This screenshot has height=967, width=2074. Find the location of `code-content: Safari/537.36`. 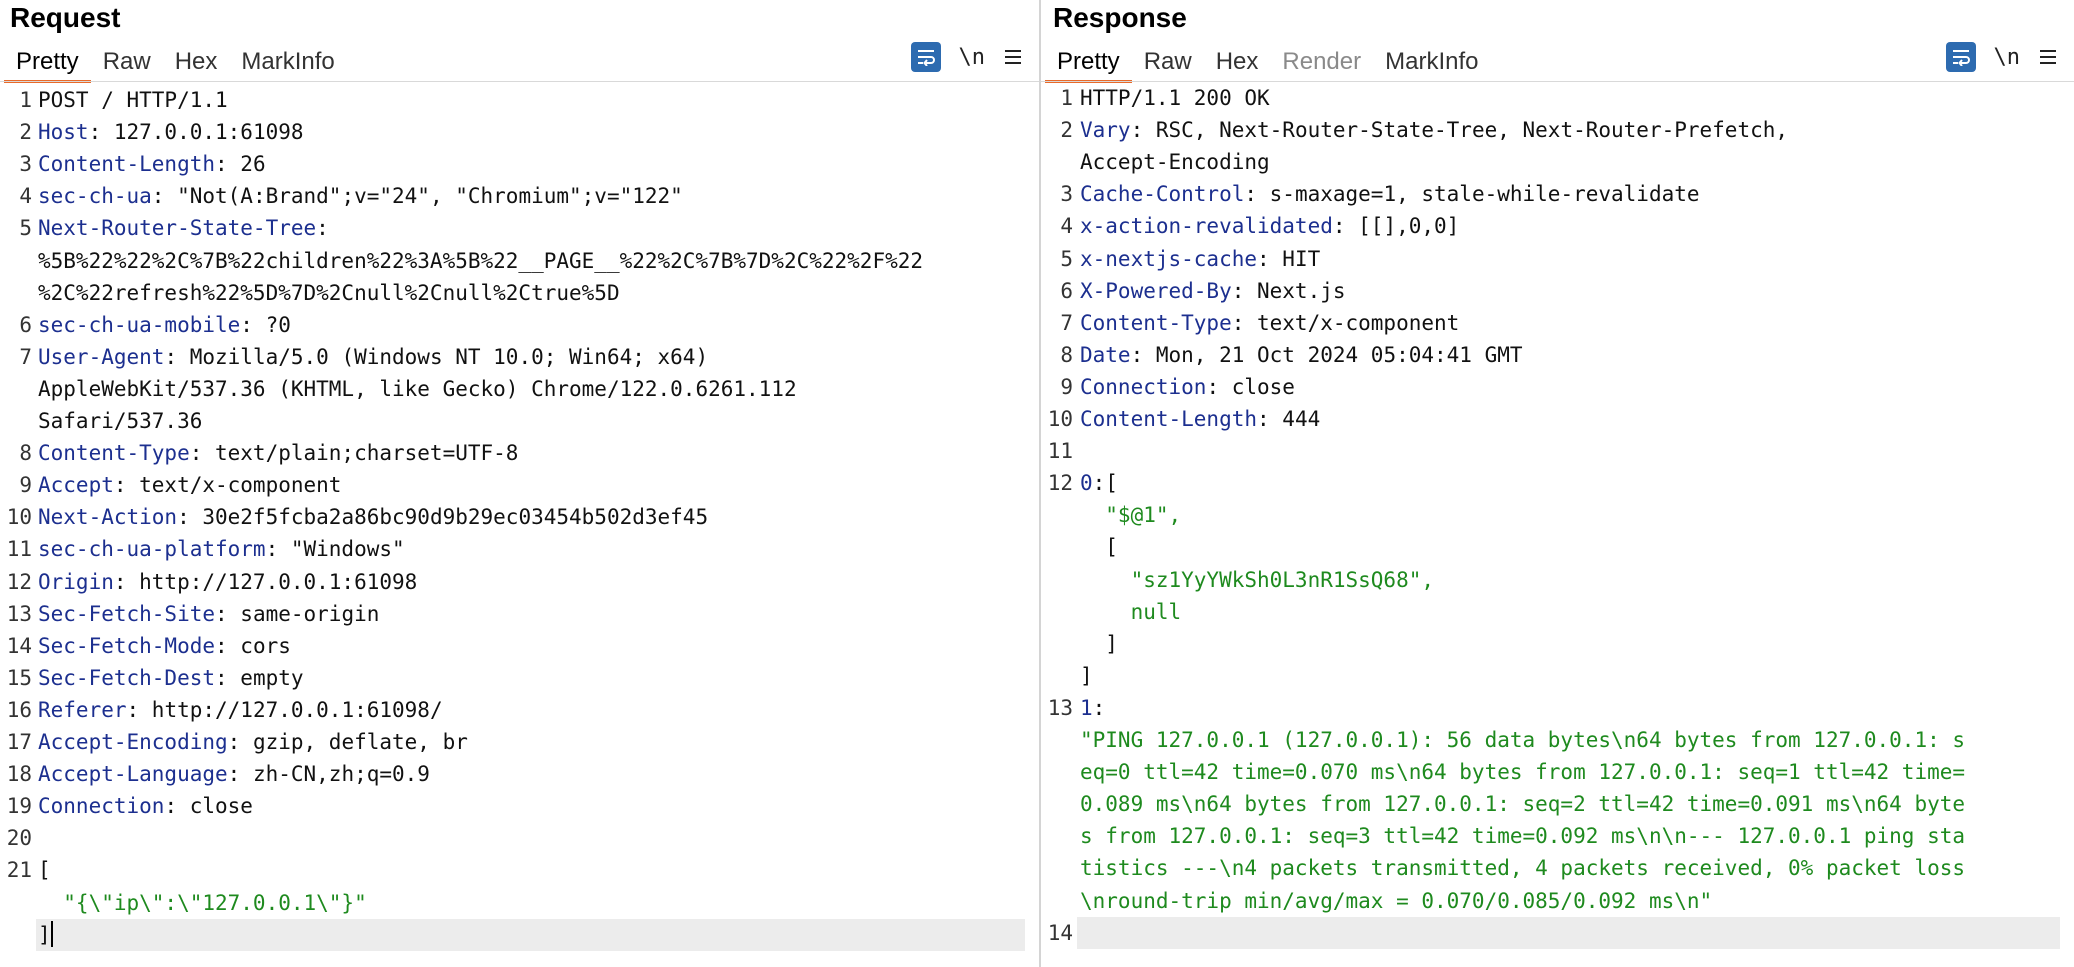

code-content: Safari/537.36 is located at coordinates (120, 421).